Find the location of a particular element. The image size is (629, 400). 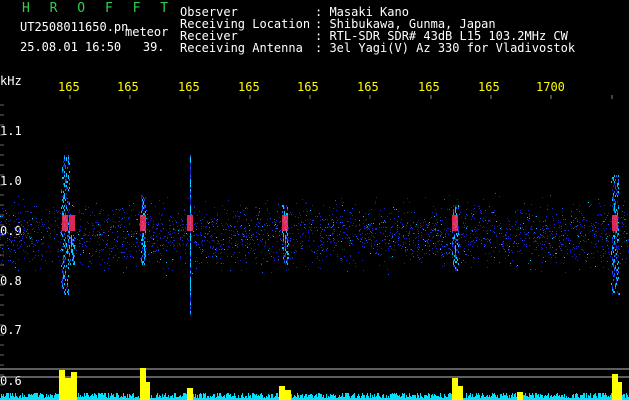

date-label: 25.08.01 16:50 39. is located at coordinates (92, 47).